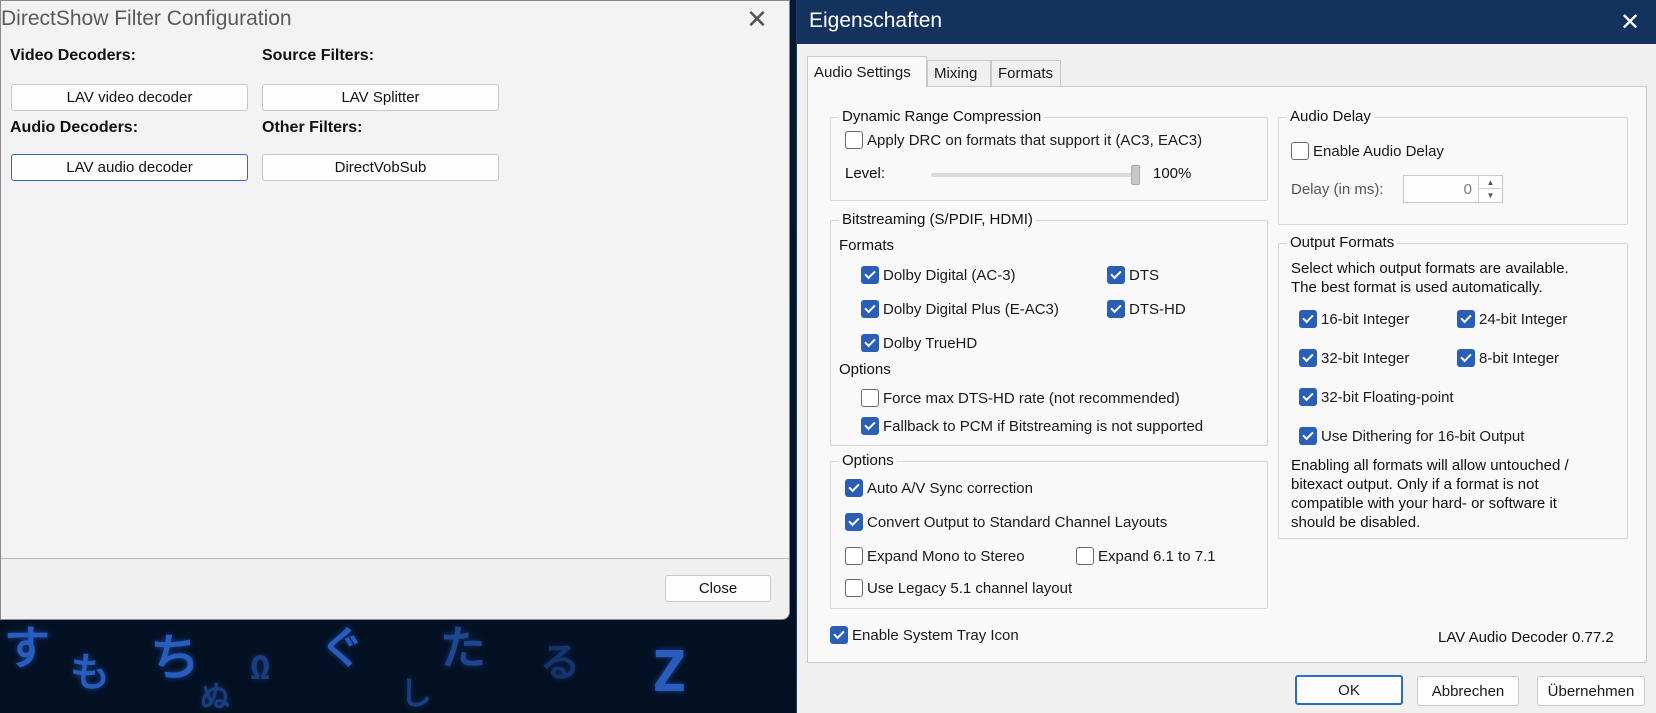 The image size is (1656, 713). Describe the element at coordinates (1337, 189) in the screenshot. I see `delay-ms-label: Delay (in ms):` at that location.